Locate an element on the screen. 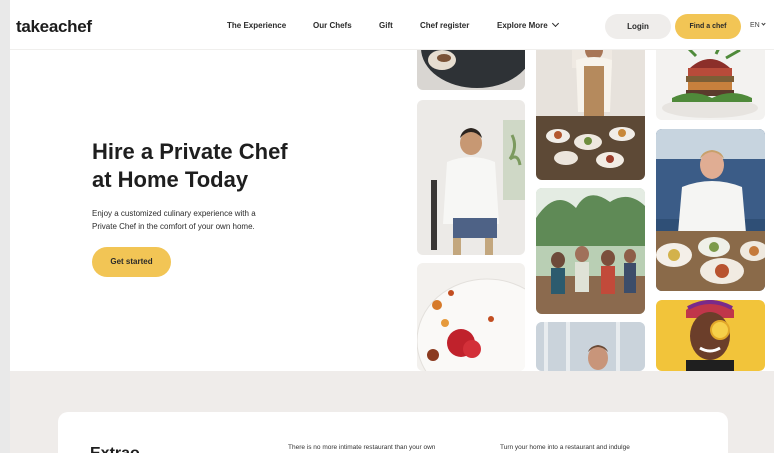 This screenshot has width=774, height=453. get-started-button: Get started is located at coordinates (131, 262).